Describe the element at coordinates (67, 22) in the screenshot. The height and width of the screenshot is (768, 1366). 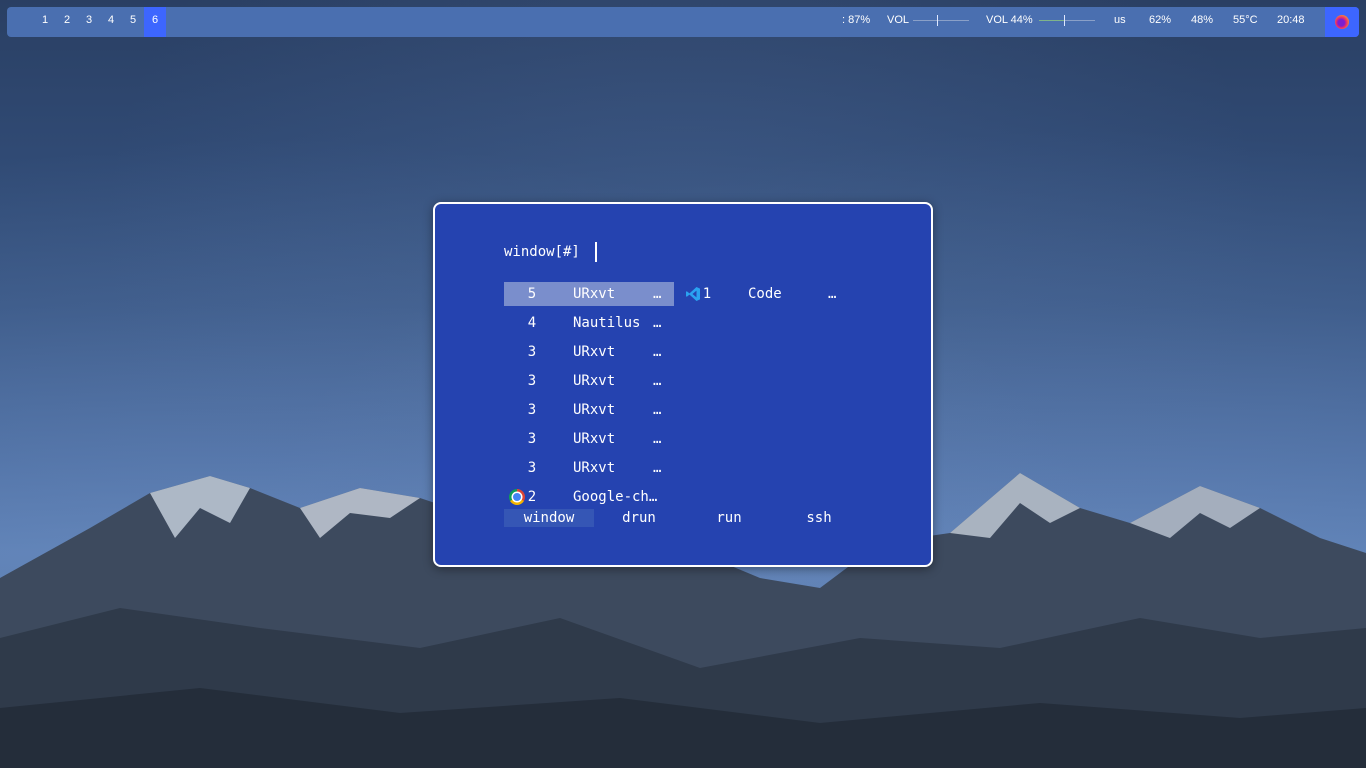
I see `workspace-2: 2` at that location.